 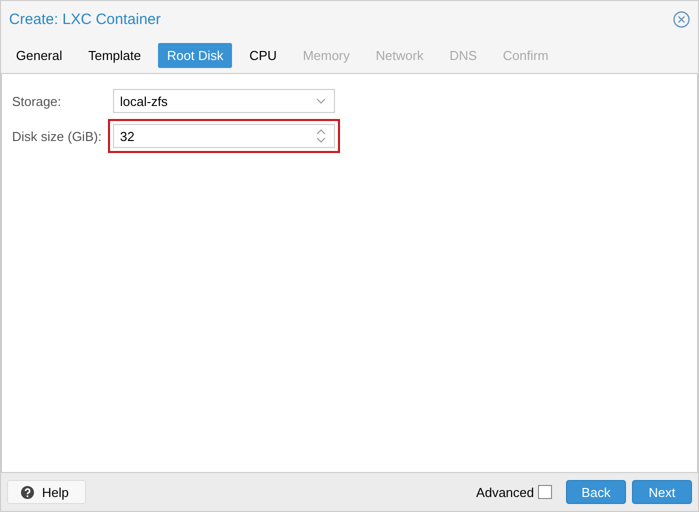 What do you see at coordinates (114, 55) in the screenshot?
I see `tab: Template` at bounding box center [114, 55].